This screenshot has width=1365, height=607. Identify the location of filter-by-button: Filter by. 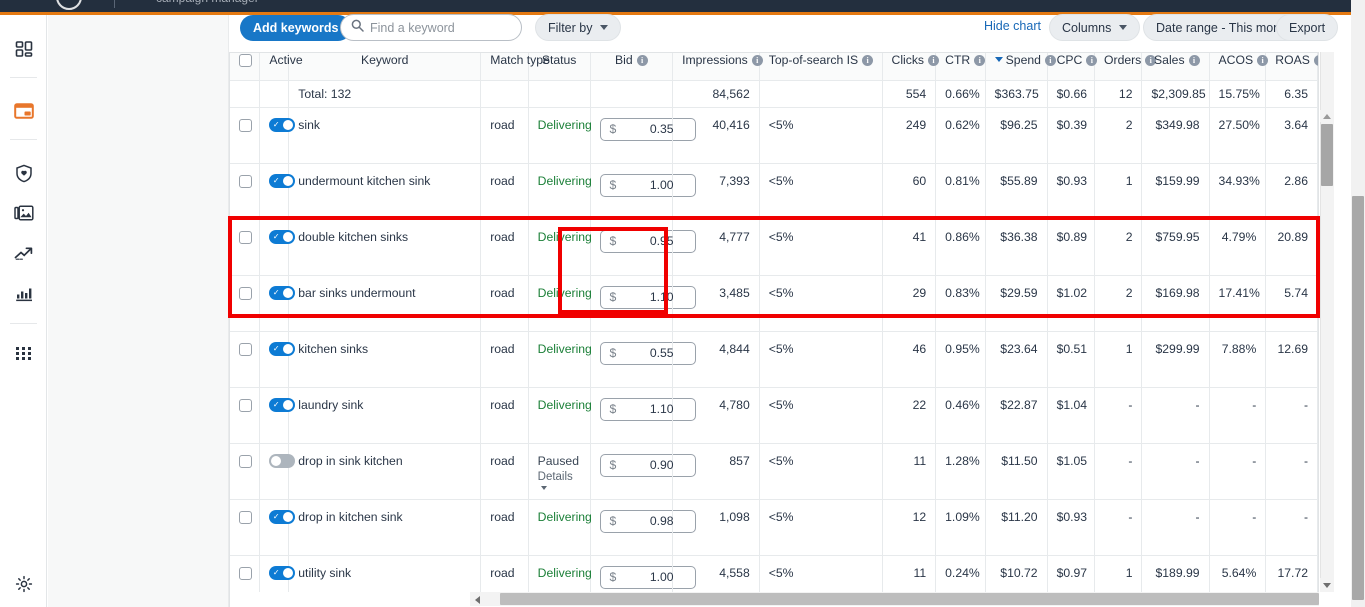
(578, 27).